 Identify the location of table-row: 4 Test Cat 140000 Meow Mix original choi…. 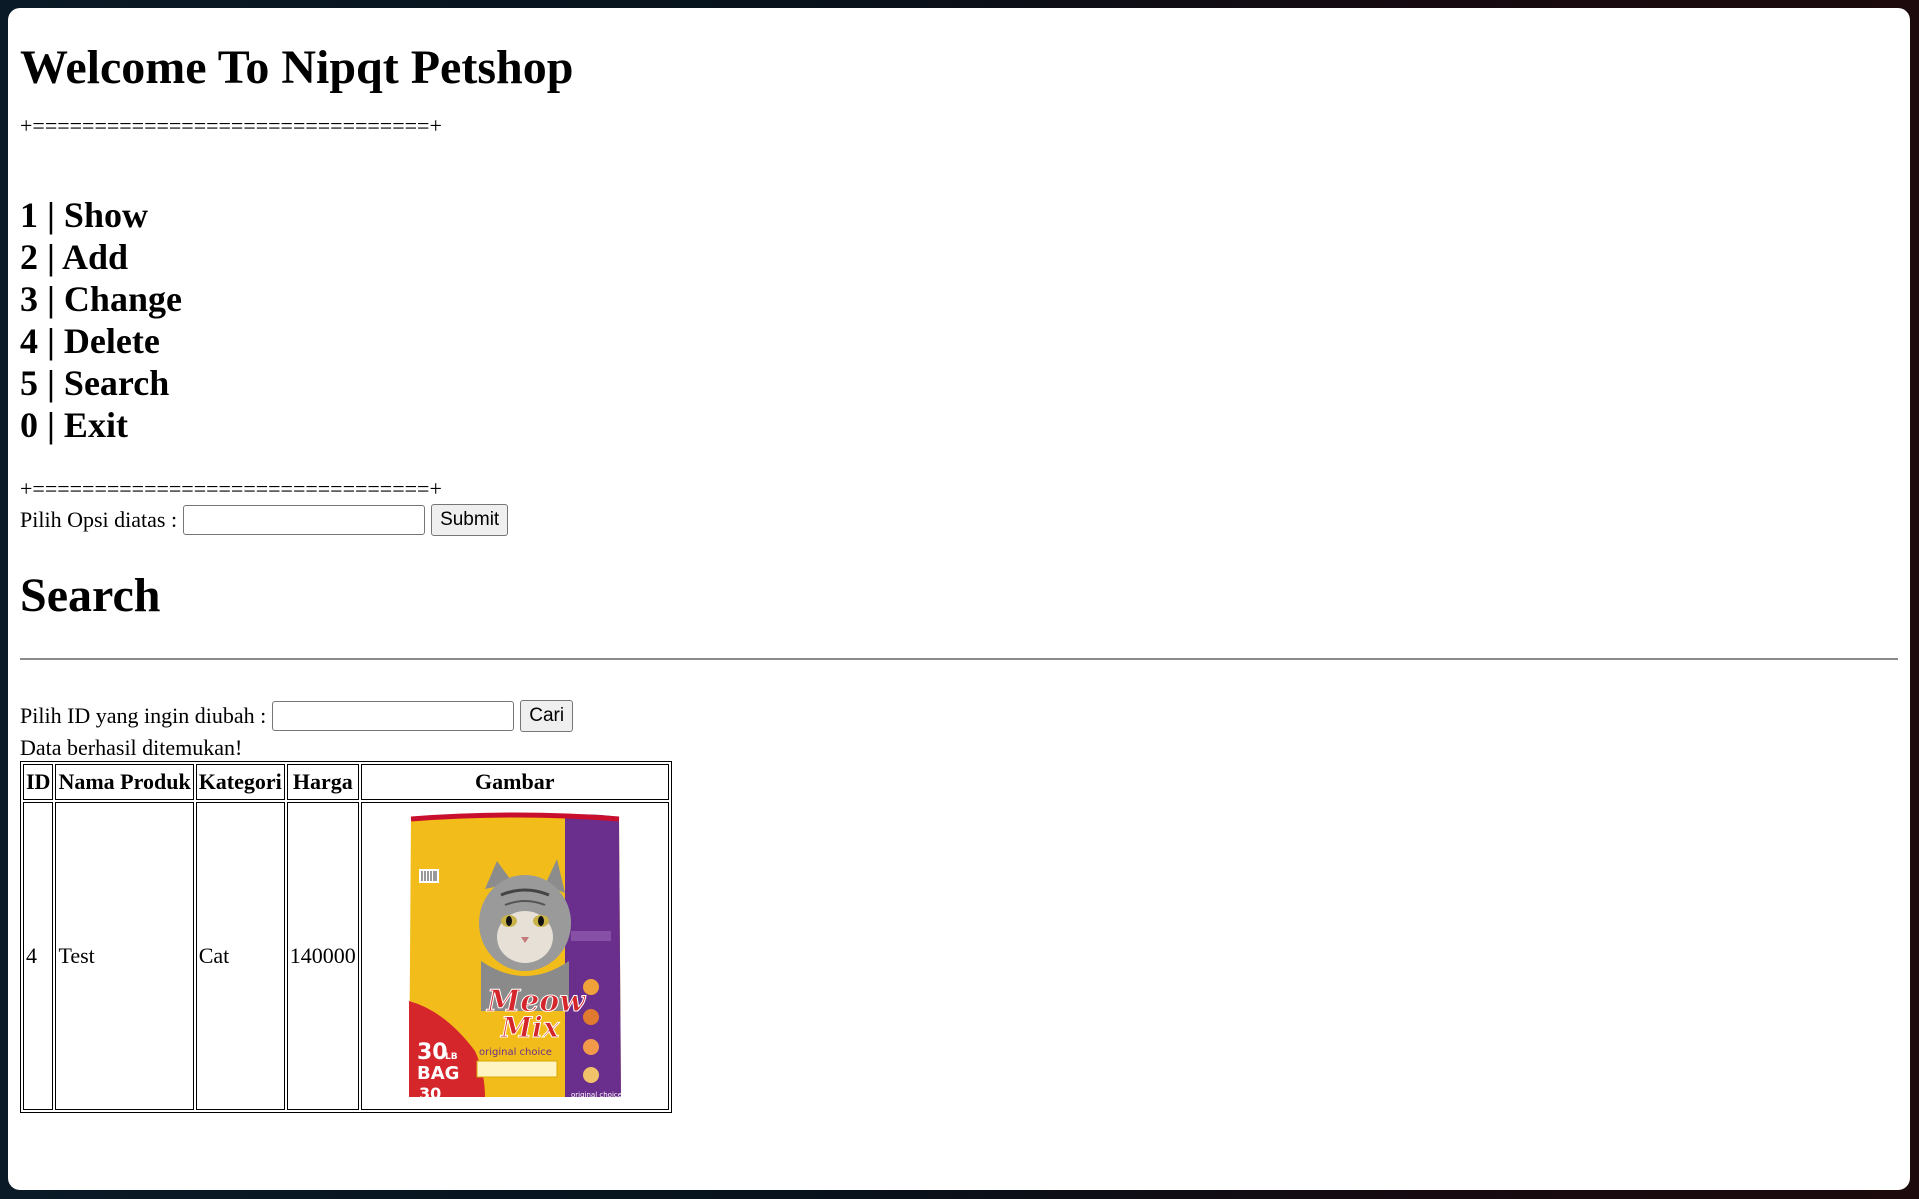
(346, 956).